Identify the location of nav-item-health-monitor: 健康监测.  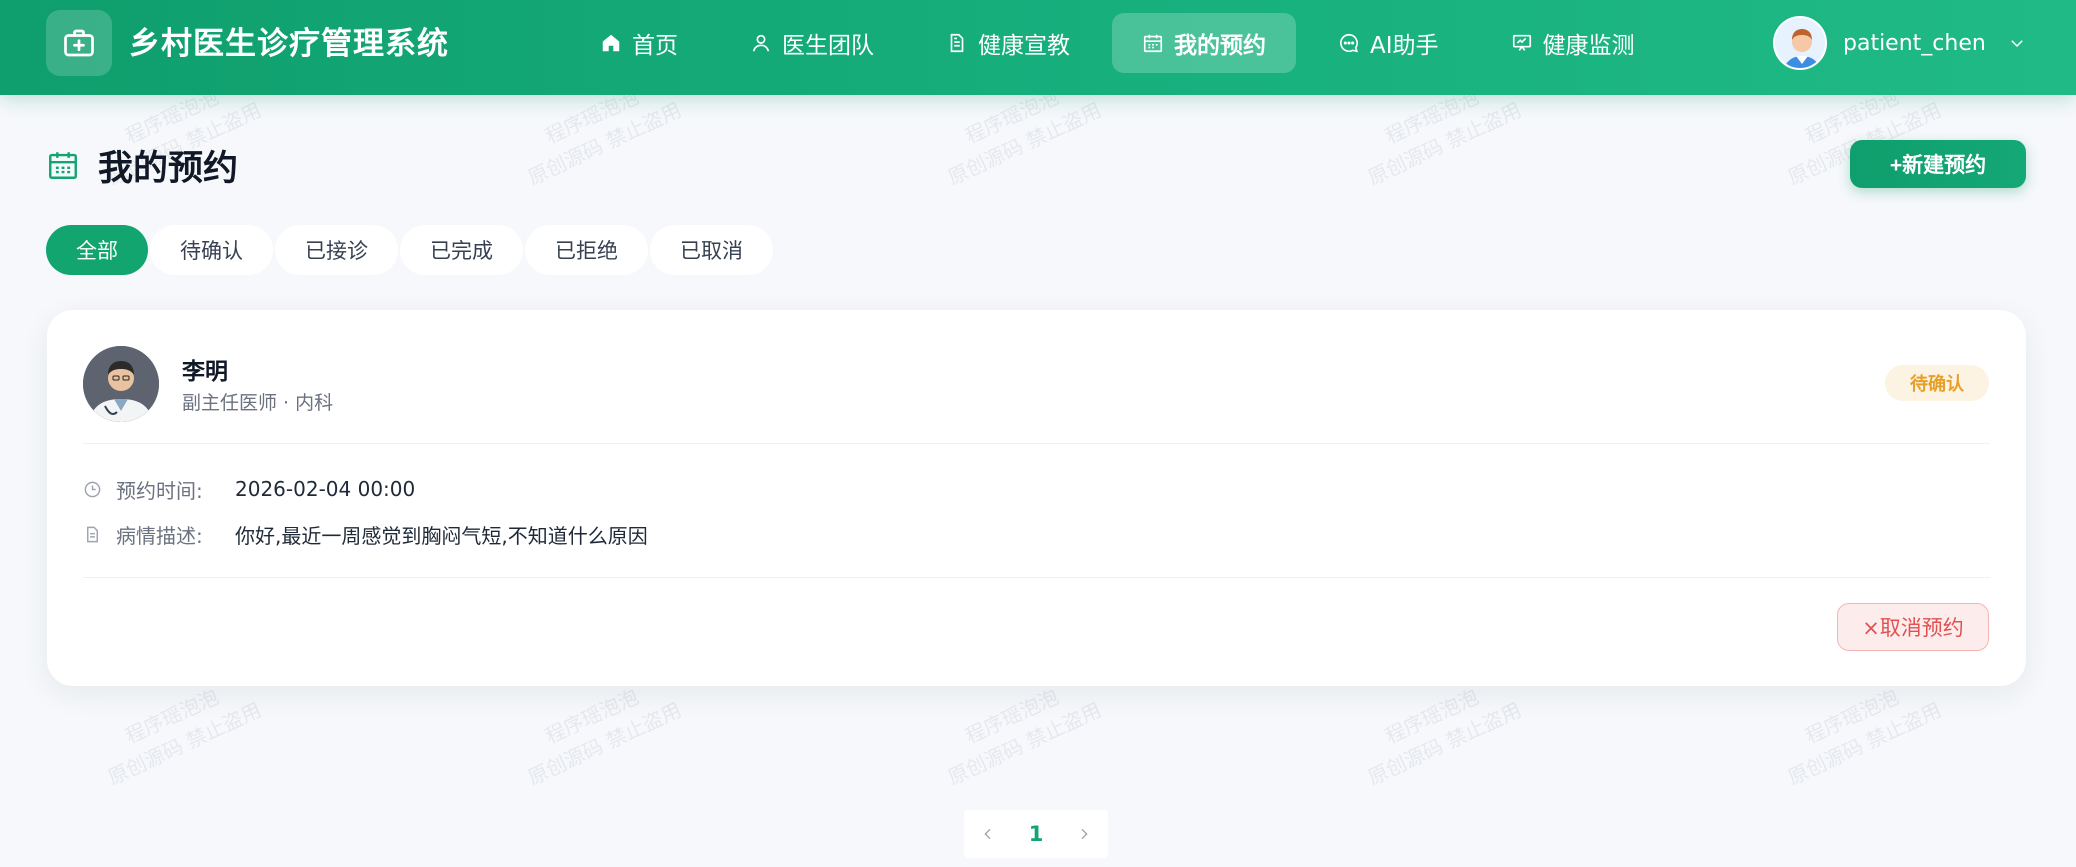
(1573, 43).